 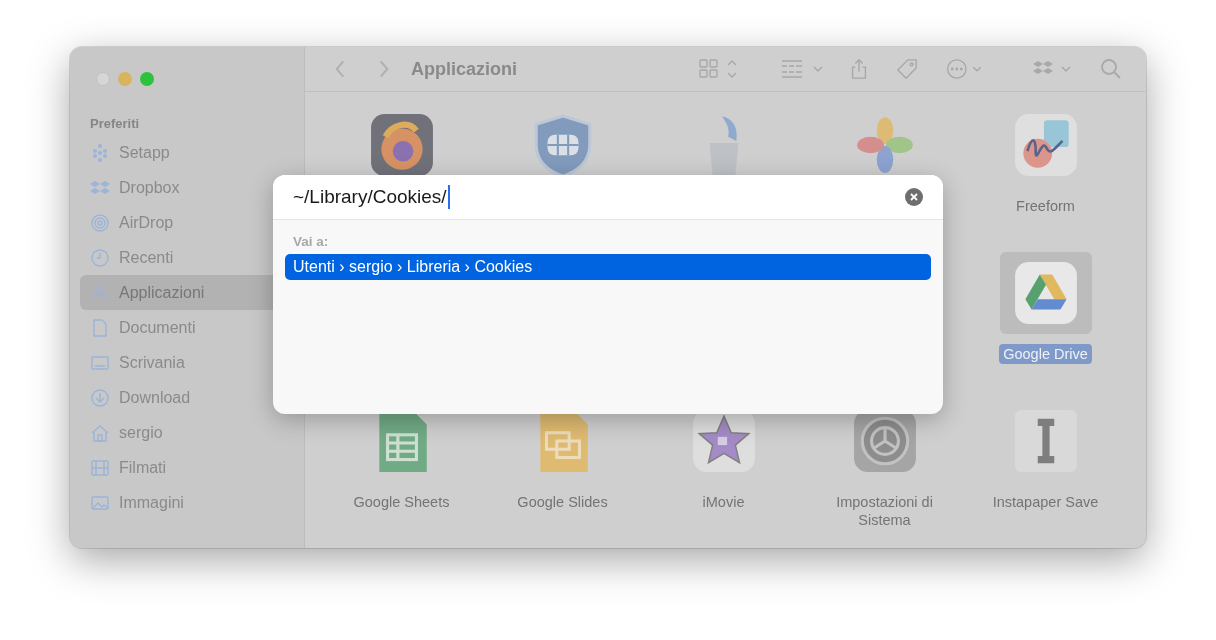 I want to click on film-icon, so click(x=100, y=467).